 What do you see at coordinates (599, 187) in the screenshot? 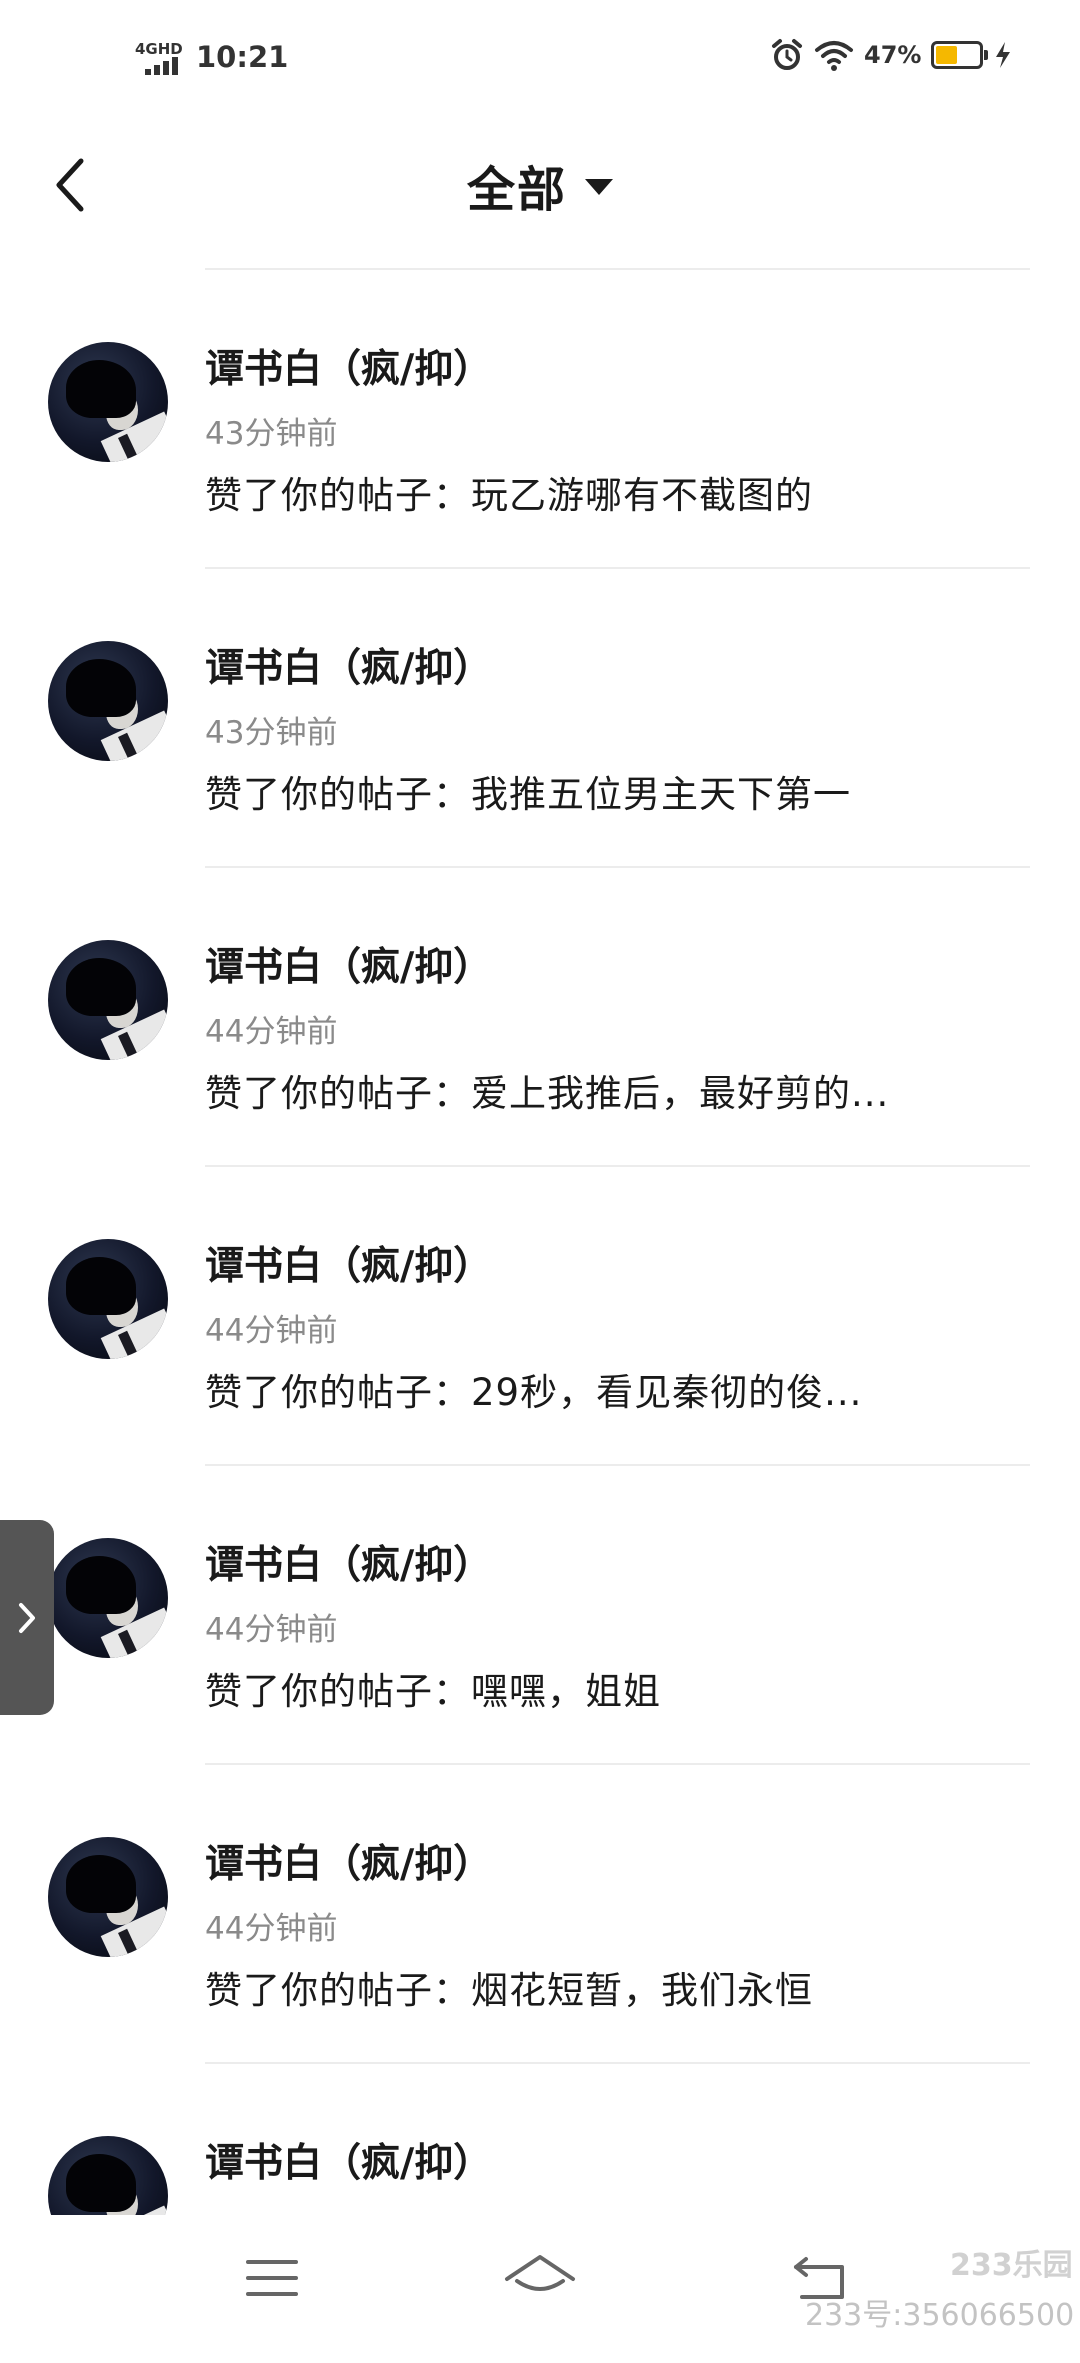
I see `caret-down-icon` at bounding box center [599, 187].